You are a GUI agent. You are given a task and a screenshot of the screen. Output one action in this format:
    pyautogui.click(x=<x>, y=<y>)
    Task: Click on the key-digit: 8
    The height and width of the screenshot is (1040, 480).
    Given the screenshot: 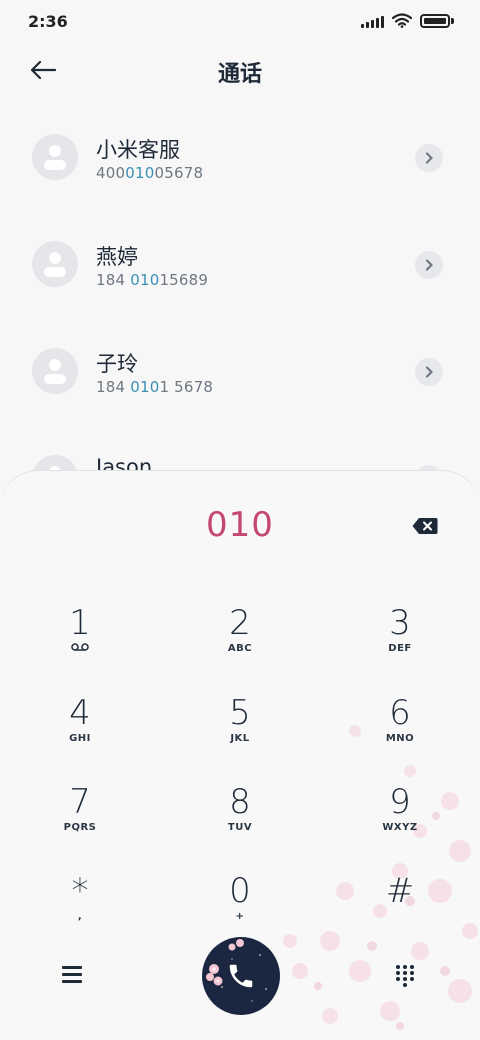 What is the action you would take?
    pyautogui.click(x=240, y=802)
    